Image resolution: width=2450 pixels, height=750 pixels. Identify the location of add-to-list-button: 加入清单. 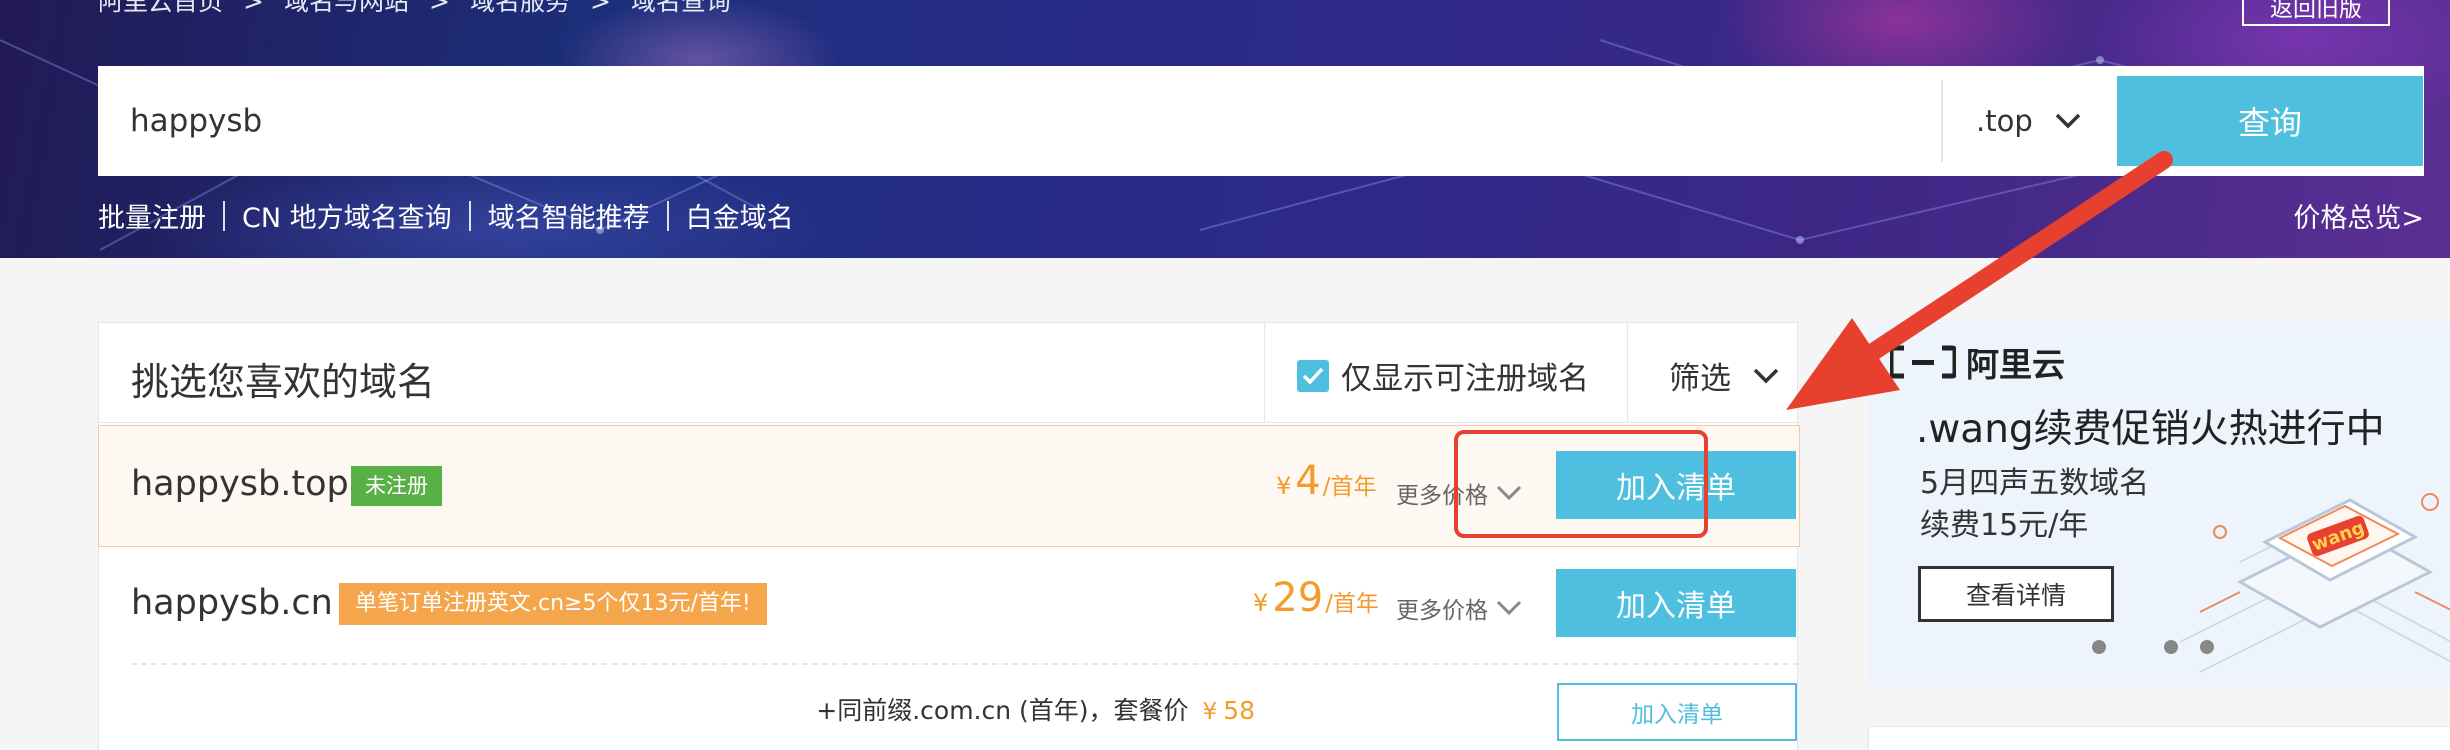
(1676, 603).